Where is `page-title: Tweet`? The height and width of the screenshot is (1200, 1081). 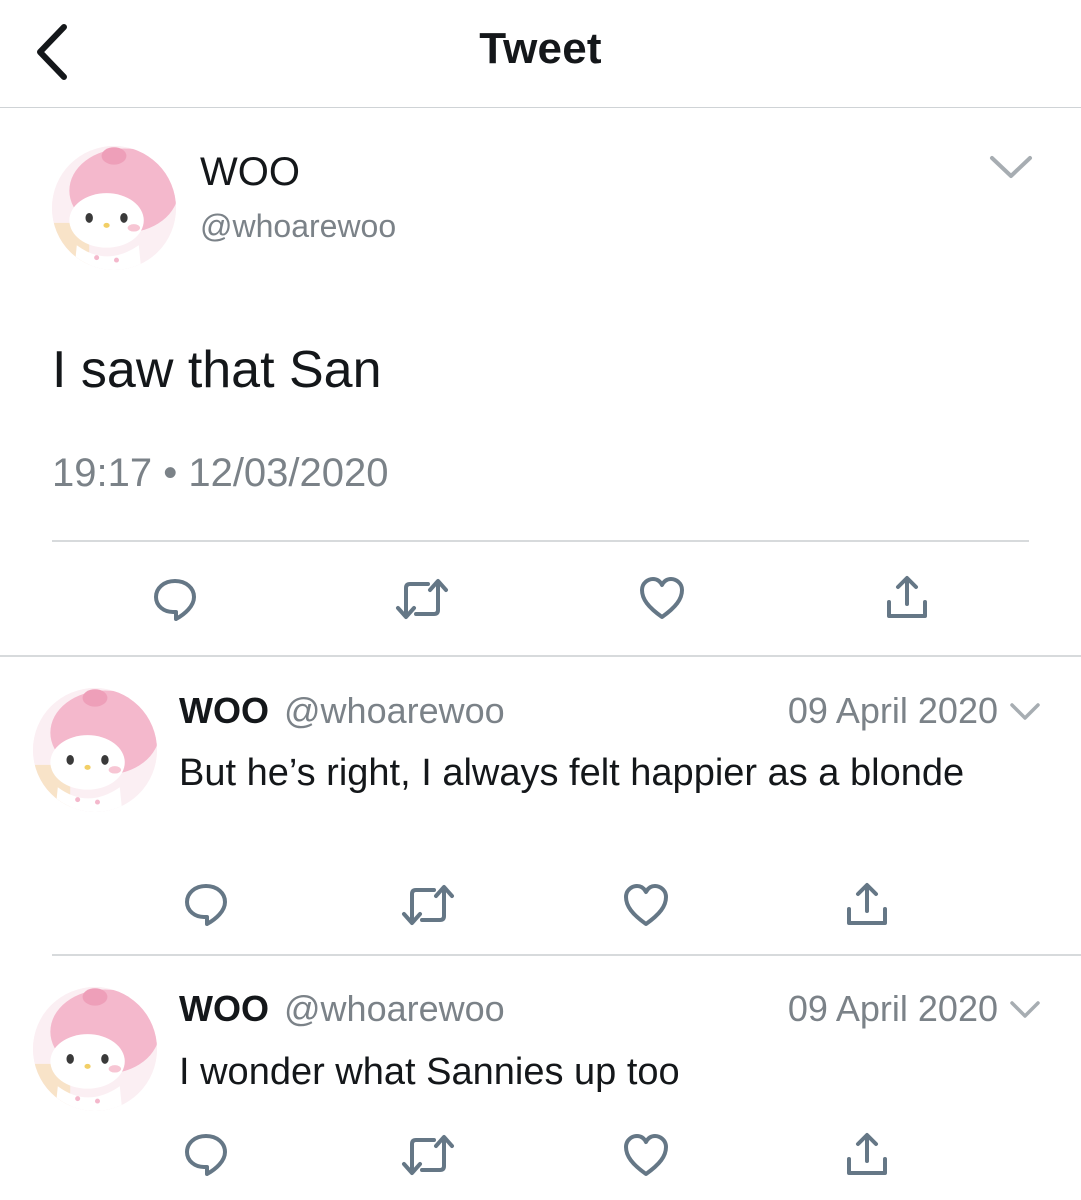 page-title: Tweet is located at coordinates (540, 48).